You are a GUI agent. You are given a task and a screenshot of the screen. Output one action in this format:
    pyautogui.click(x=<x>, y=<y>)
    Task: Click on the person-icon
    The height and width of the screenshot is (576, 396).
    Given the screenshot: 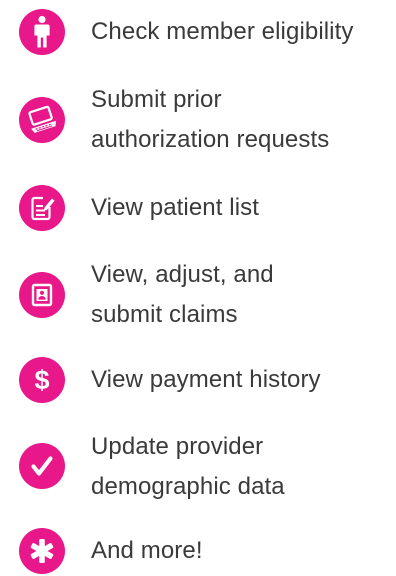 What is the action you would take?
    pyautogui.click(x=42, y=32)
    